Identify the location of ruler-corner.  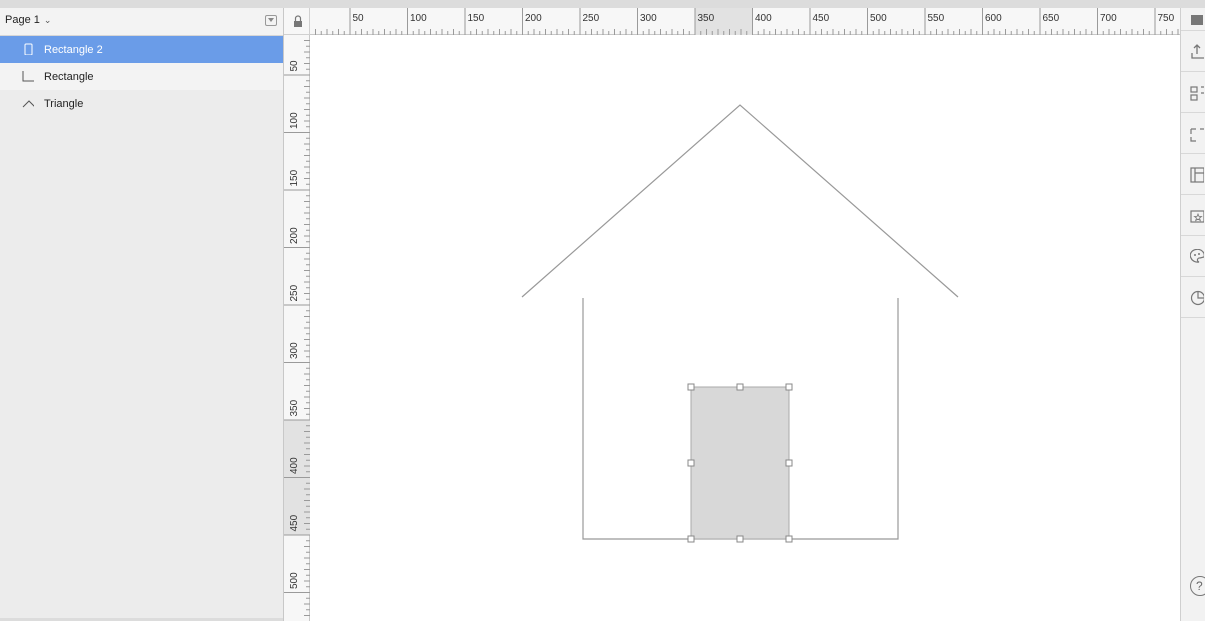
(297, 21).